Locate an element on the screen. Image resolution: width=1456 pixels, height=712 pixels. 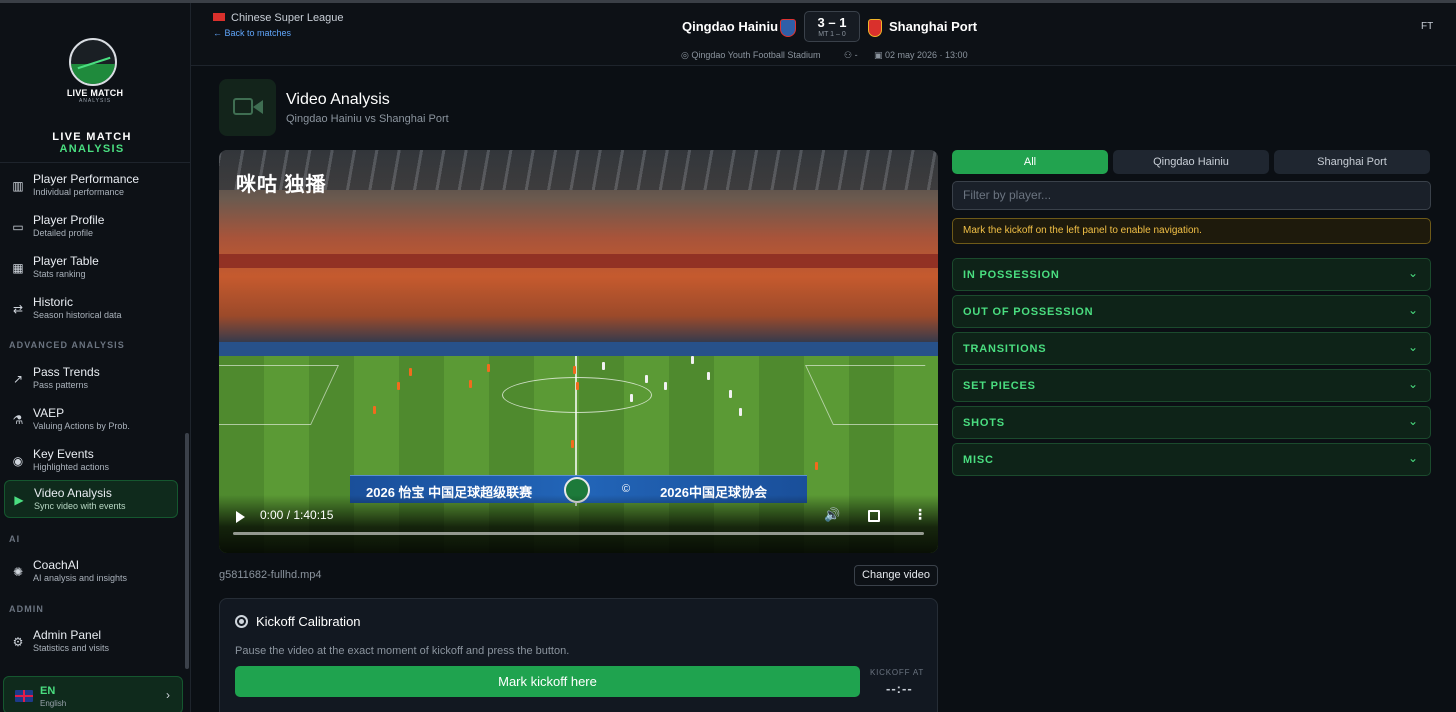
back-to-matches-link: ← Back to matches is located at coordinates (252, 33).